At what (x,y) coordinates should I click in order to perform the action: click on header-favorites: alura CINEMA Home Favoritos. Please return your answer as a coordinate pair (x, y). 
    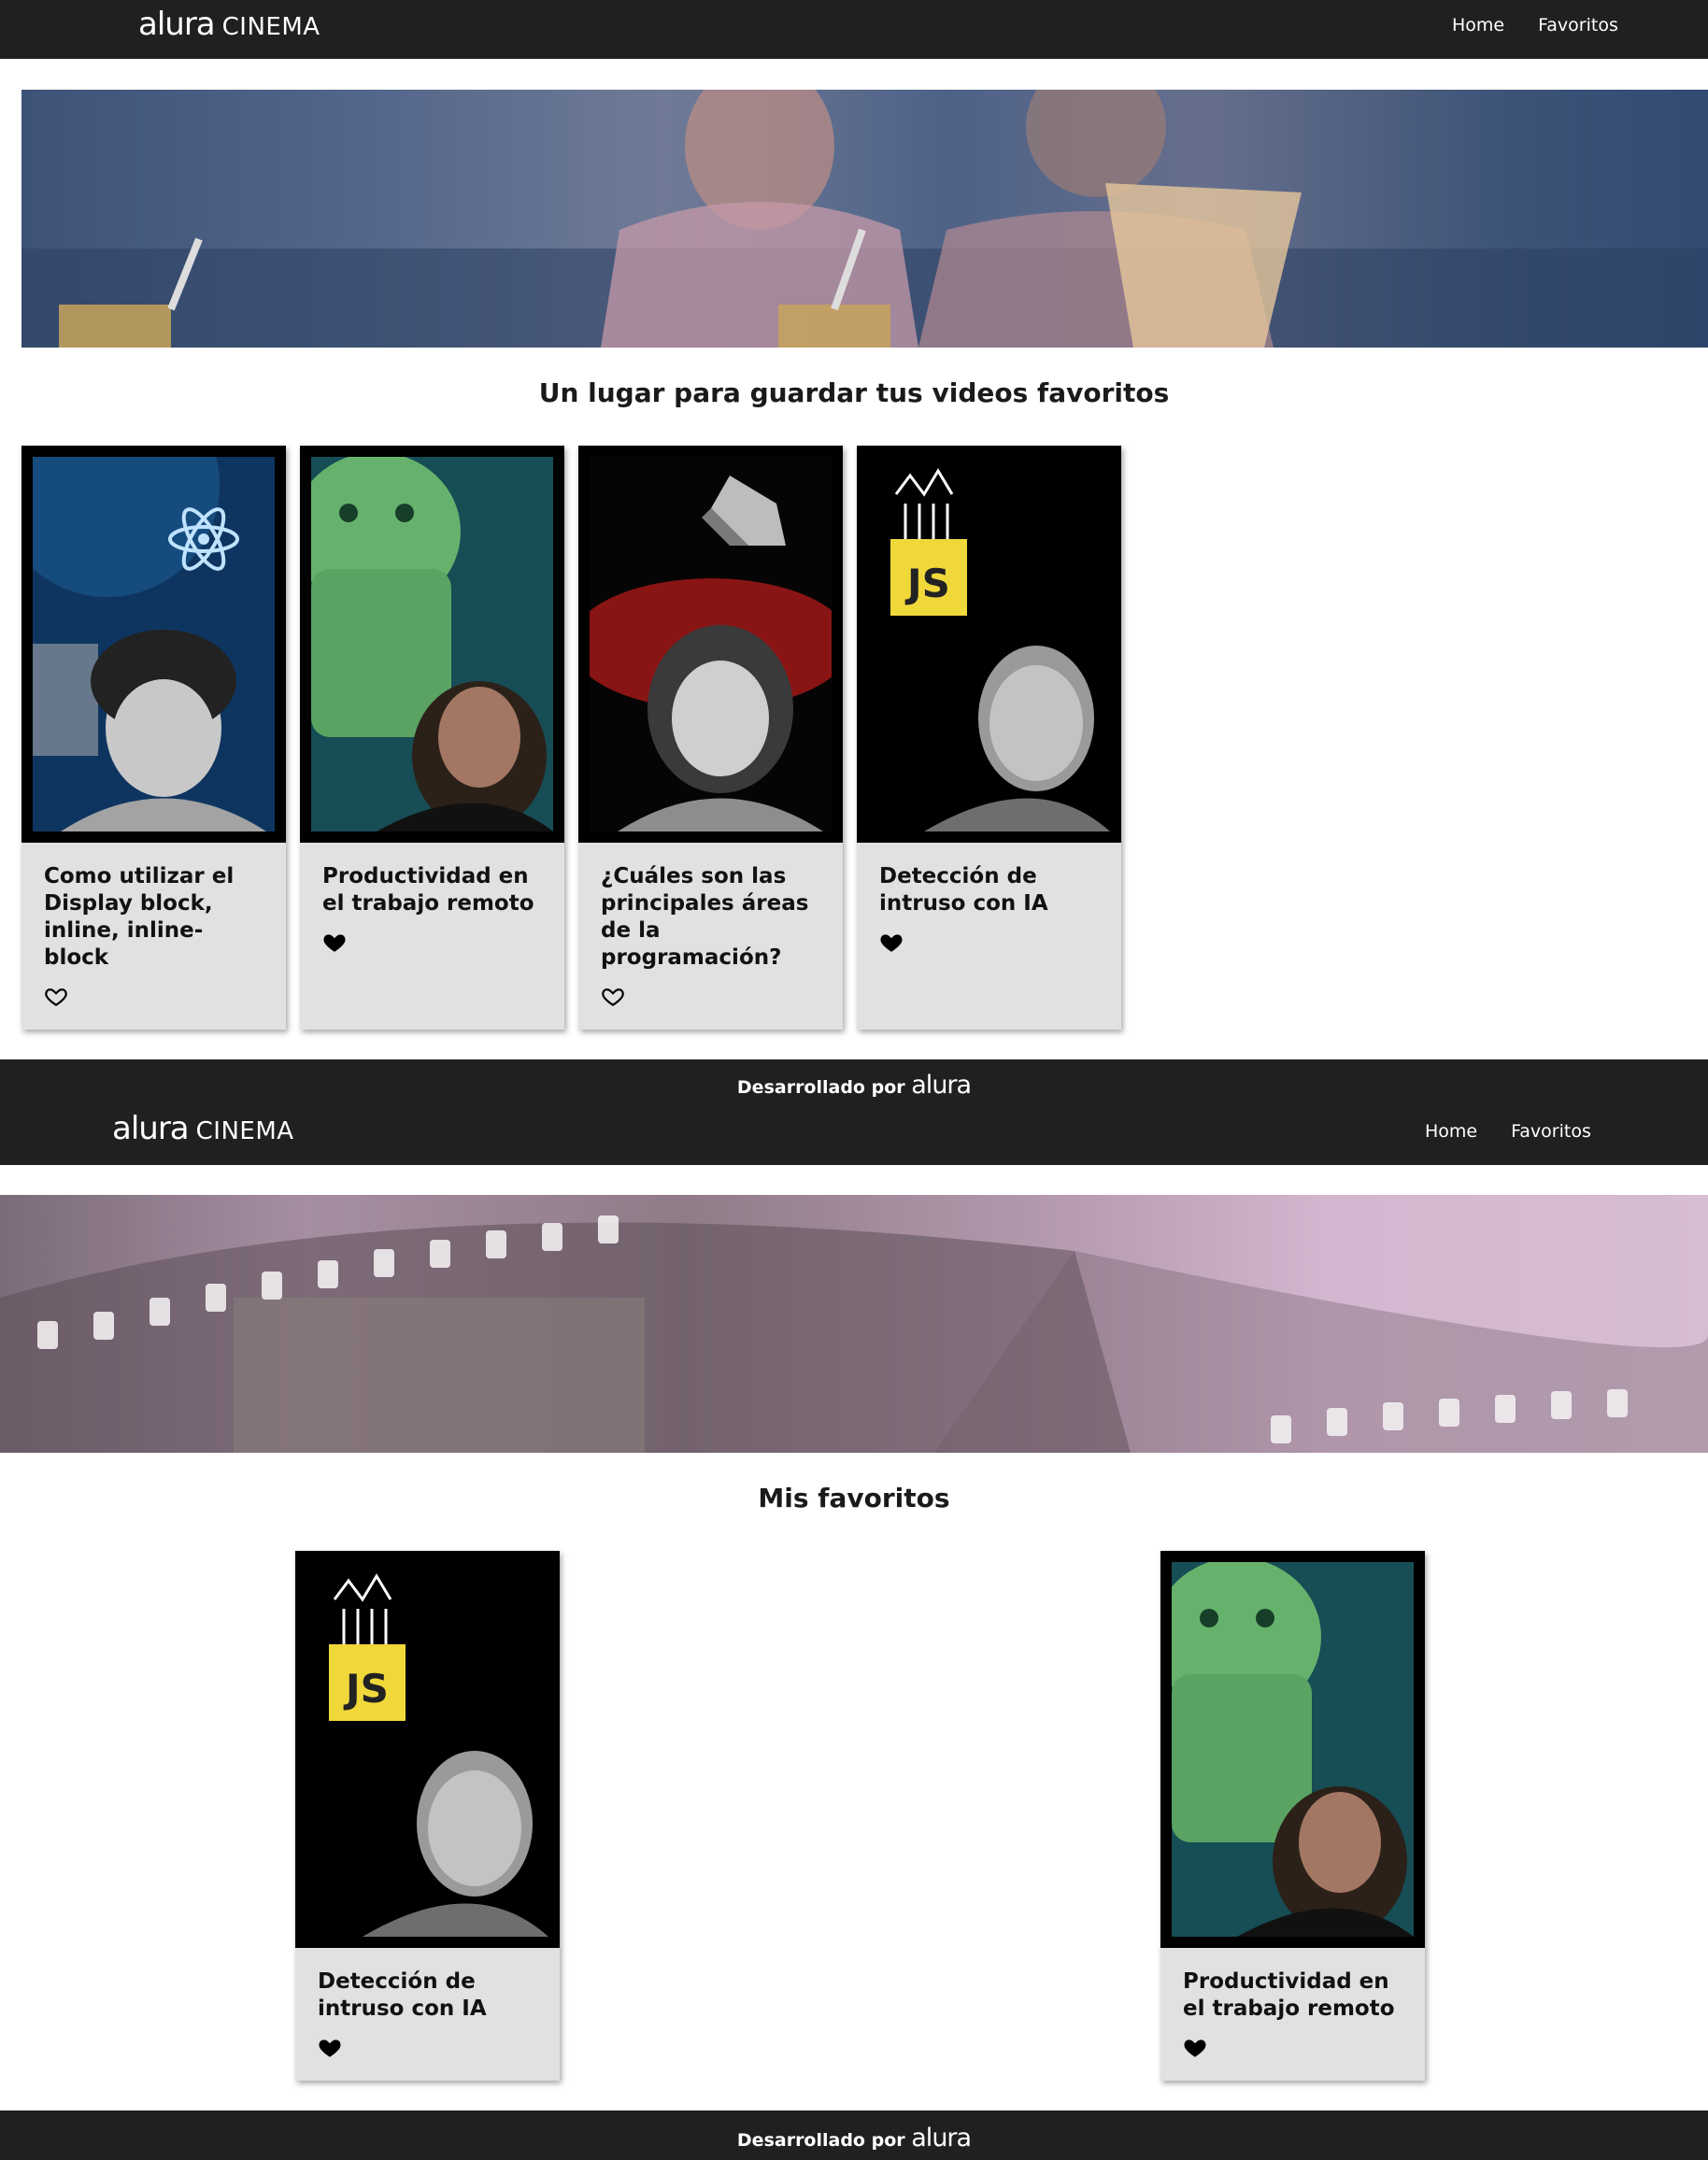
    Looking at the image, I should click on (854, 1134).